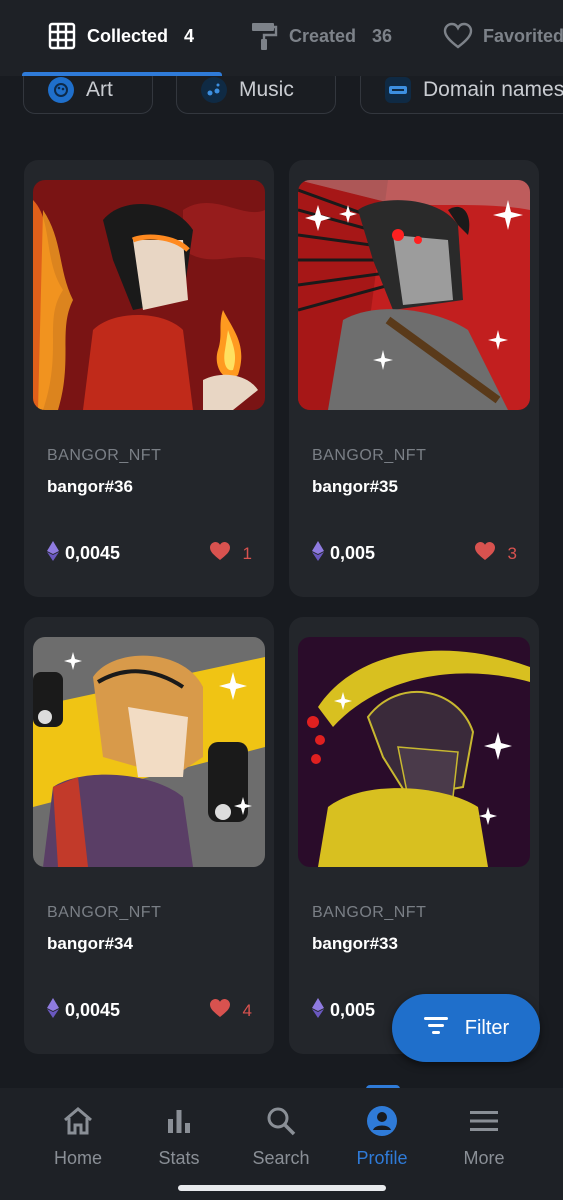 This screenshot has width=563, height=1200. I want to click on bottom-navigation: Home Stats Search Profile More, so click(281, 1144).